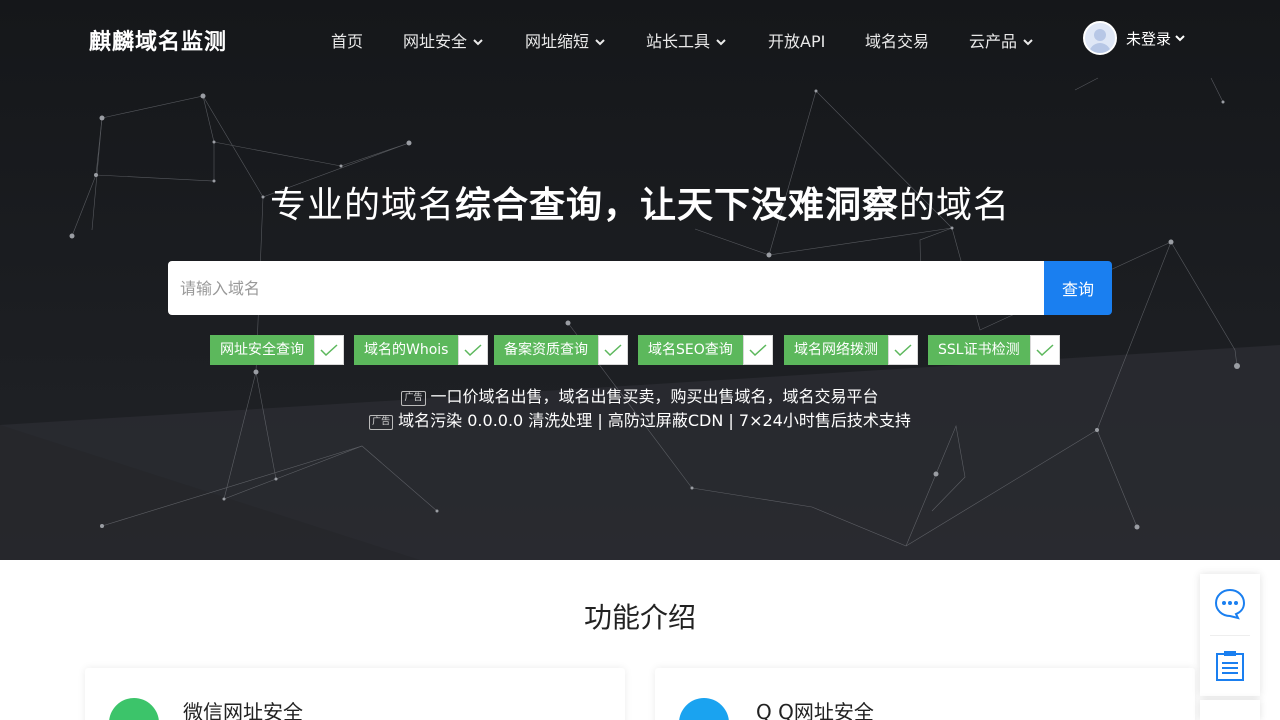  Describe the element at coordinates (134, 709) in the screenshot. I see `wechat-icon` at that location.